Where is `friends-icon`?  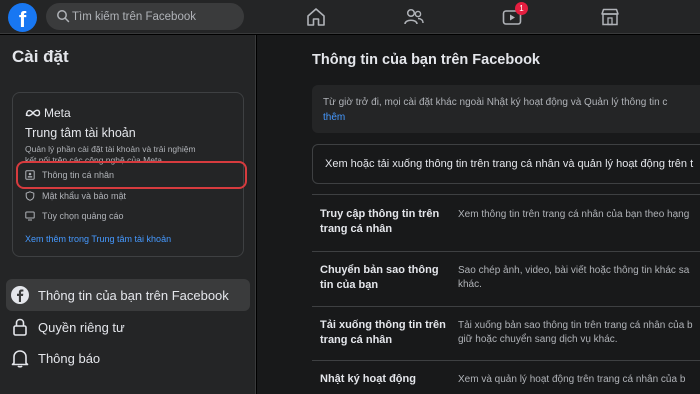
friends-icon is located at coordinates (414, 17).